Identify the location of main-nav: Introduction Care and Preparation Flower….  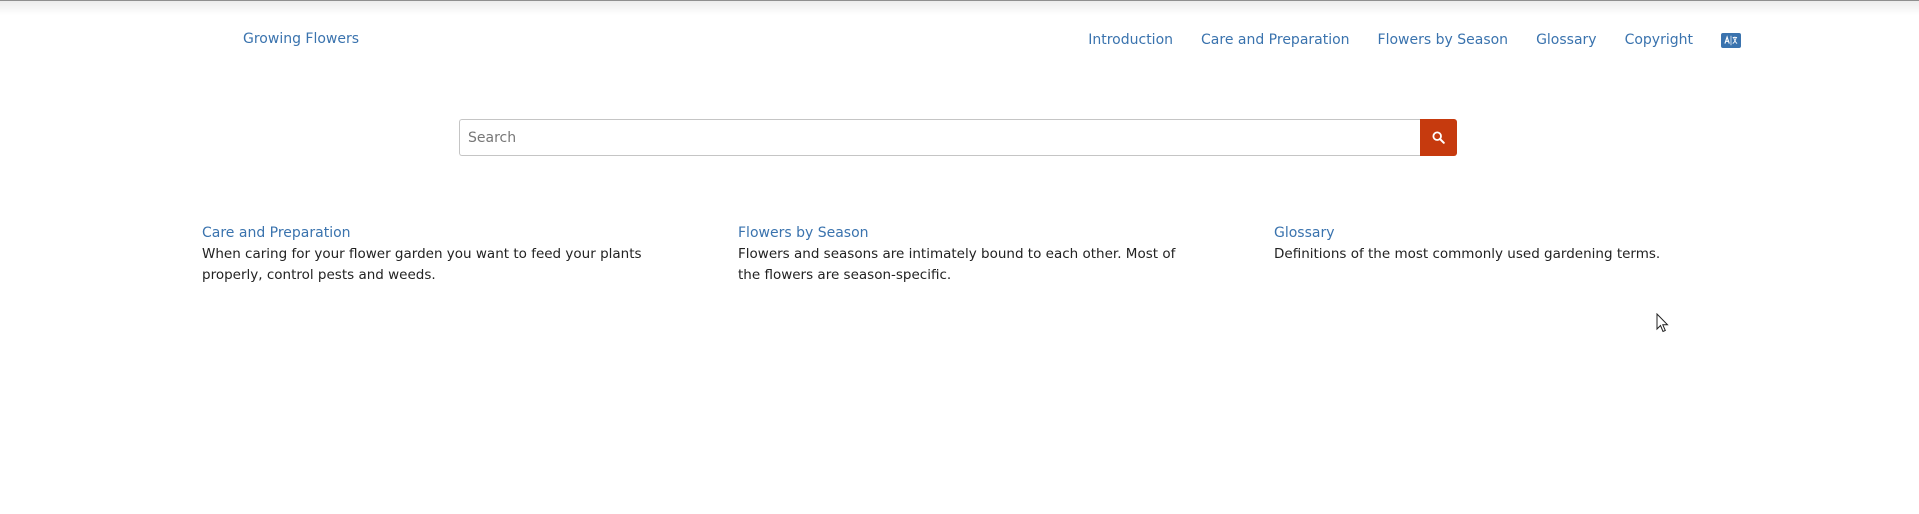
(1414, 40).